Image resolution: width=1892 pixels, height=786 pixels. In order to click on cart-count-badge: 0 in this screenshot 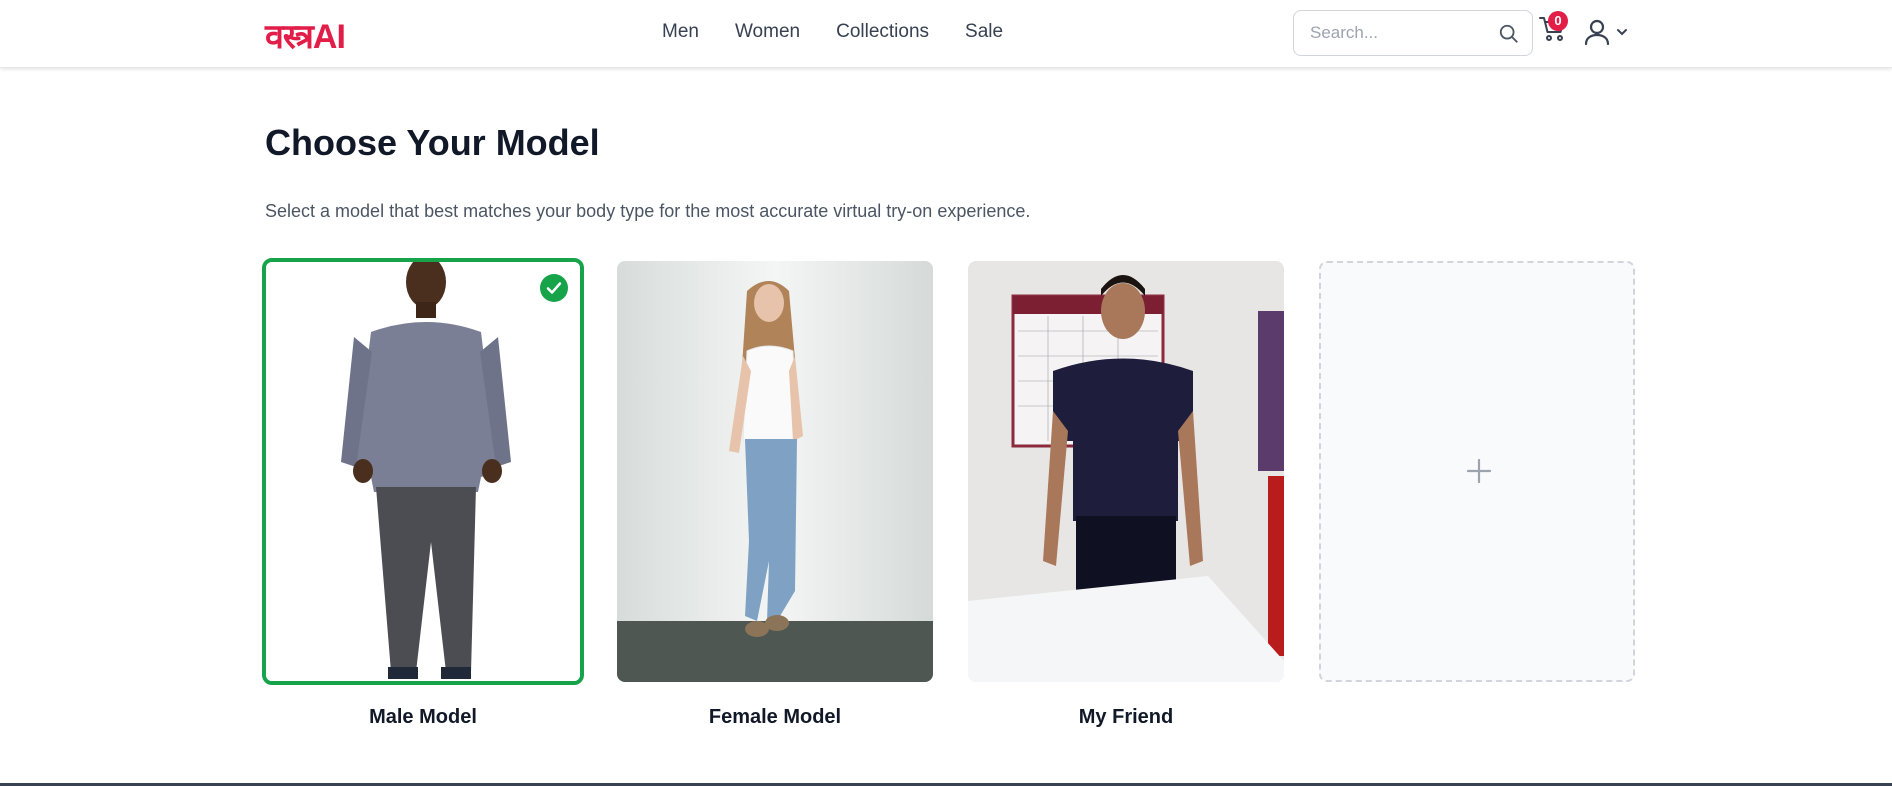, I will do `click(1558, 21)`.